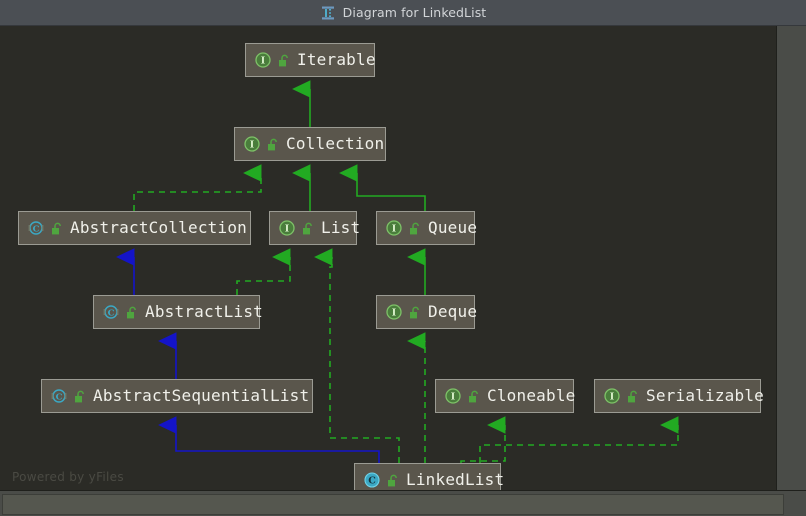  I want to click on edge-linkedlist-cloneable, so click(483, 439).